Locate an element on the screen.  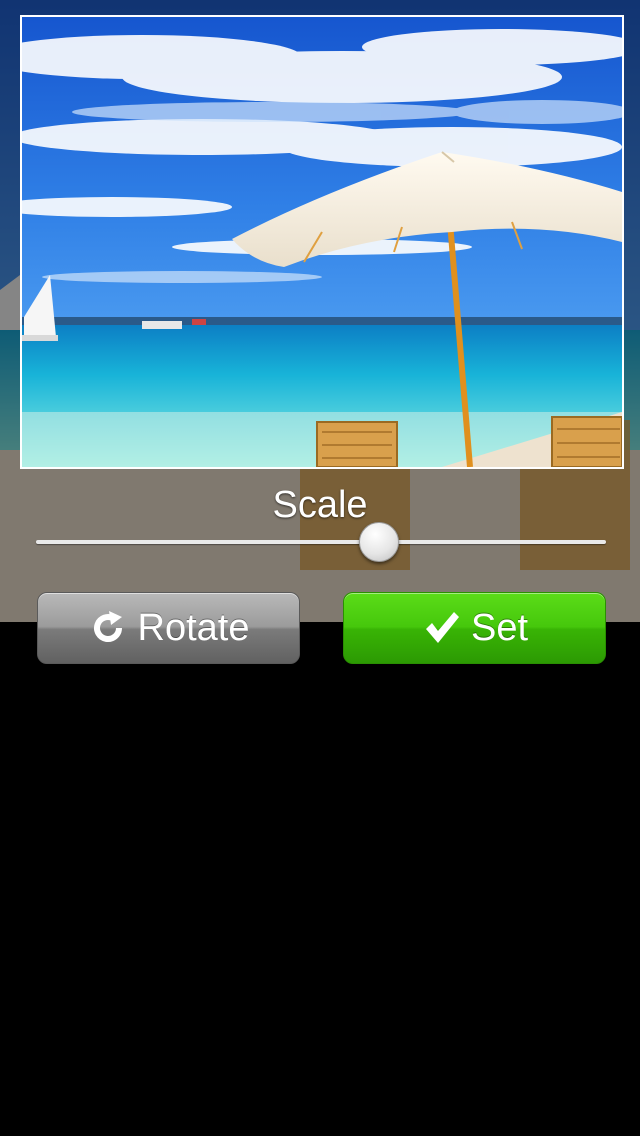
scale-slider-thumb is located at coordinates (379, 542).